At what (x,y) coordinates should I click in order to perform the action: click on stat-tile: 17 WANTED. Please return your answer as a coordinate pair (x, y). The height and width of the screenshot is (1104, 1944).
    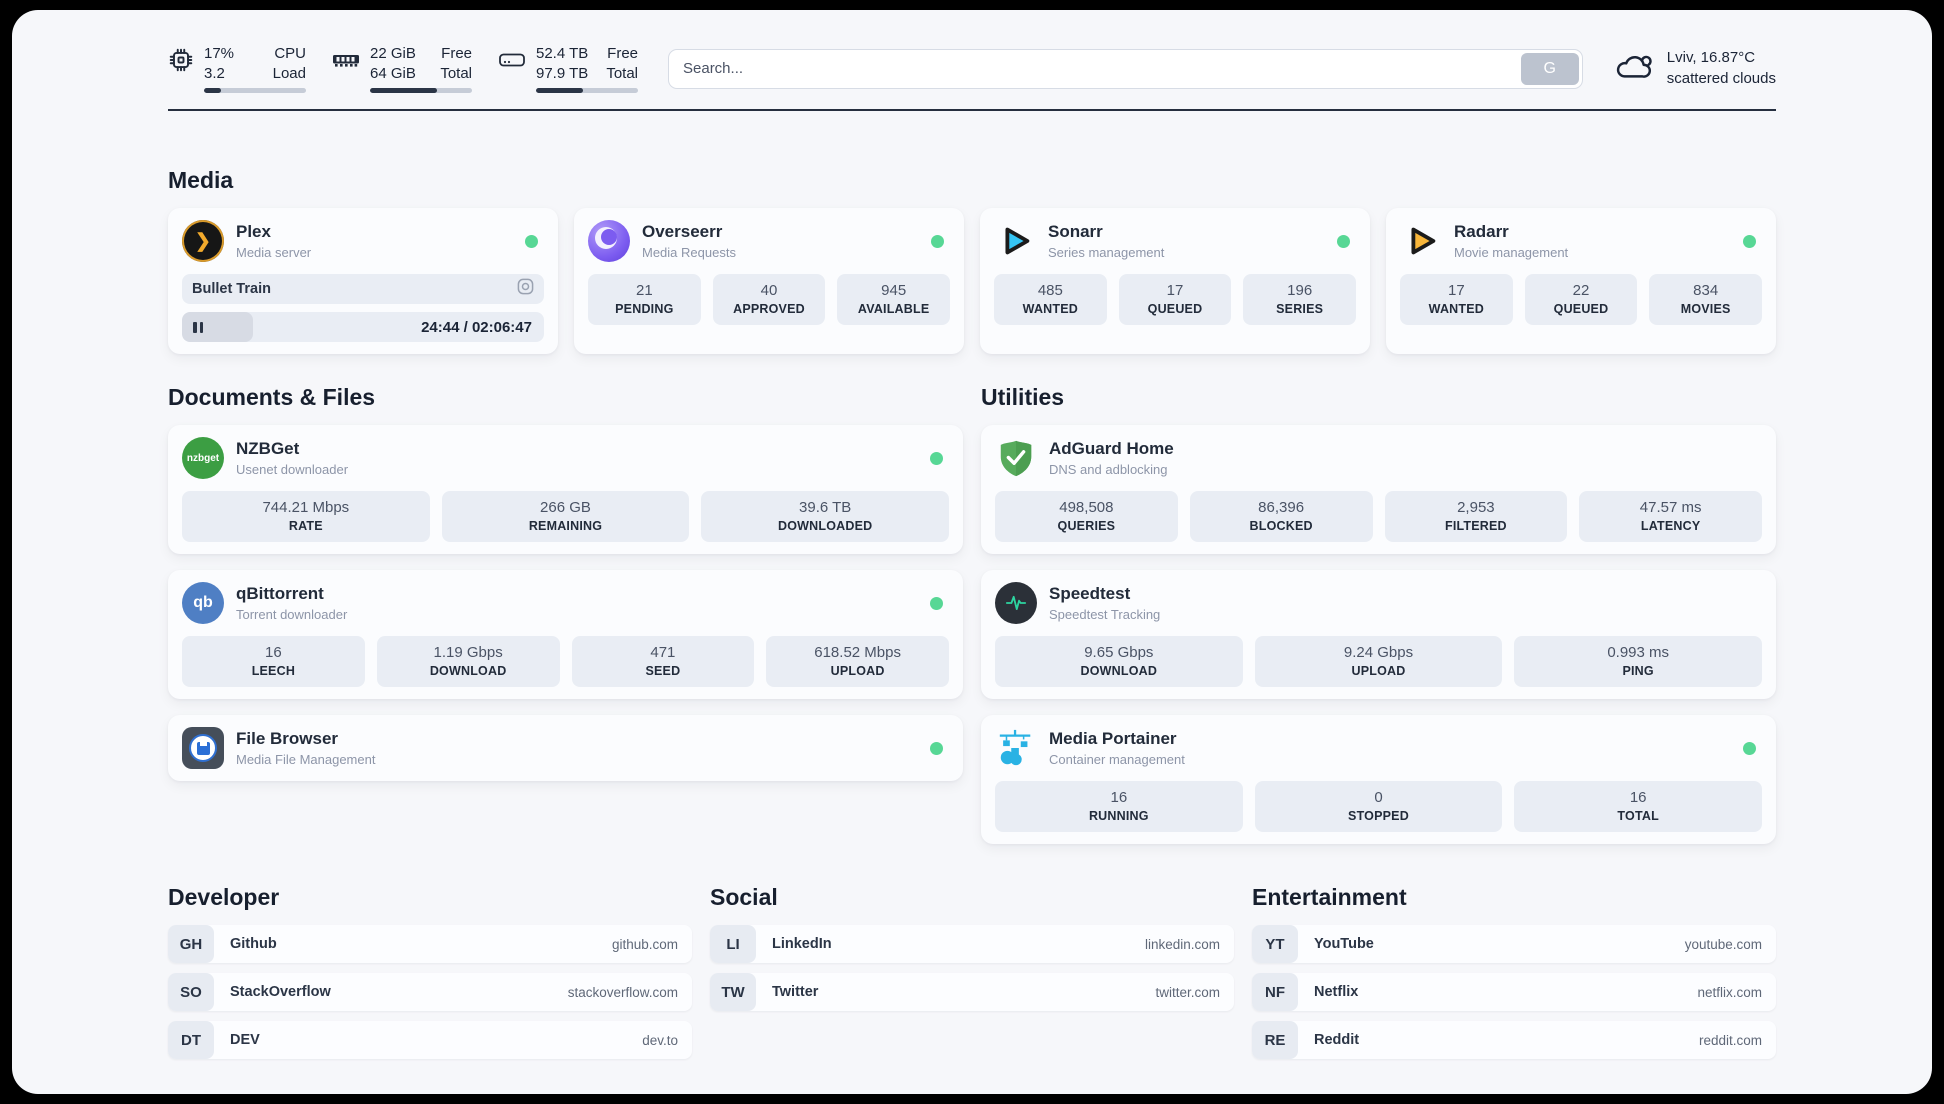
    Looking at the image, I should click on (1456, 299).